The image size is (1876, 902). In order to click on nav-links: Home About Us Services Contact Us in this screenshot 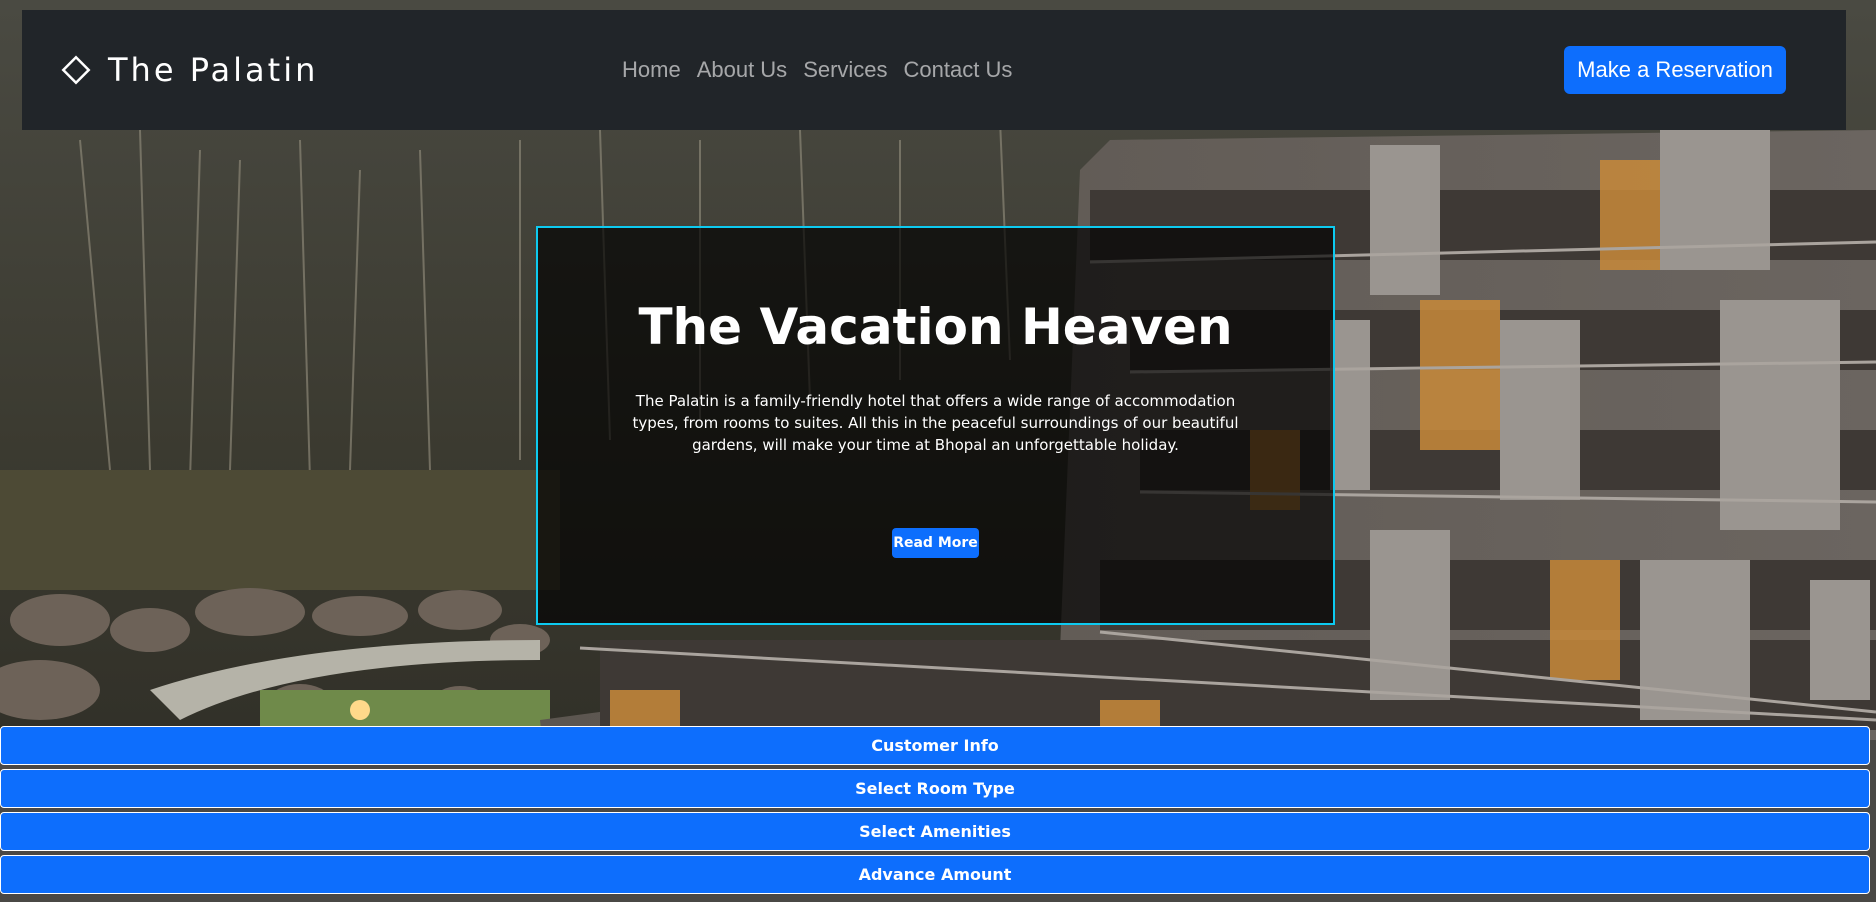, I will do `click(817, 70)`.